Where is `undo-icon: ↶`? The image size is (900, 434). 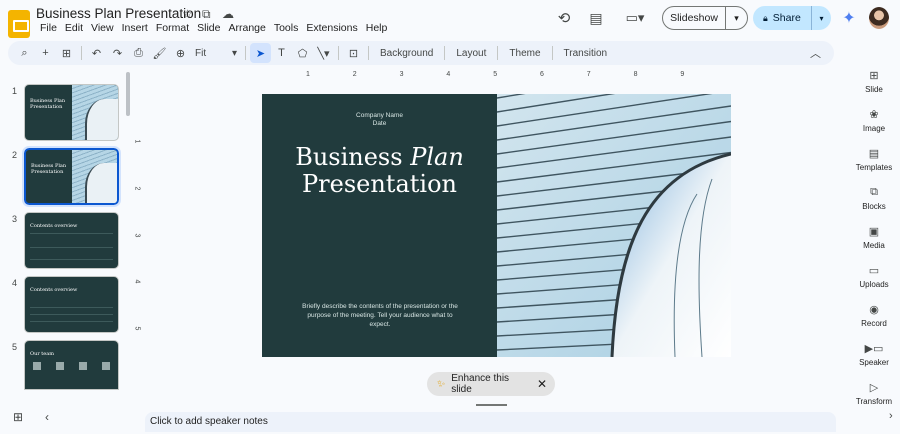 undo-icon: ↶ is located at coordinates (96, 53).